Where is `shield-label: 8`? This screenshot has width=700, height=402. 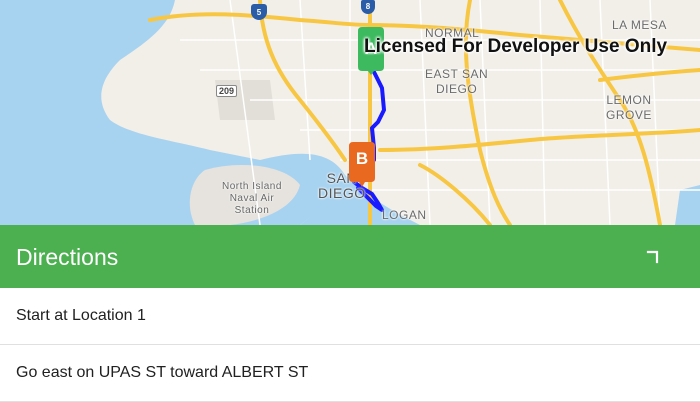 shield-label: 8 is located at coordinates (368, 6).